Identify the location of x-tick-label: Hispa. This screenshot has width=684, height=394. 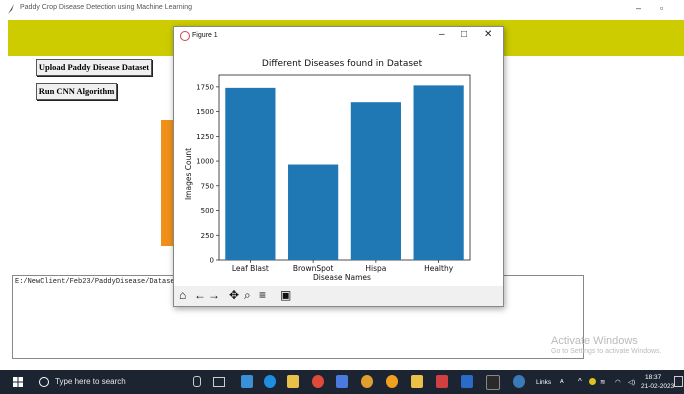
(375, 268).